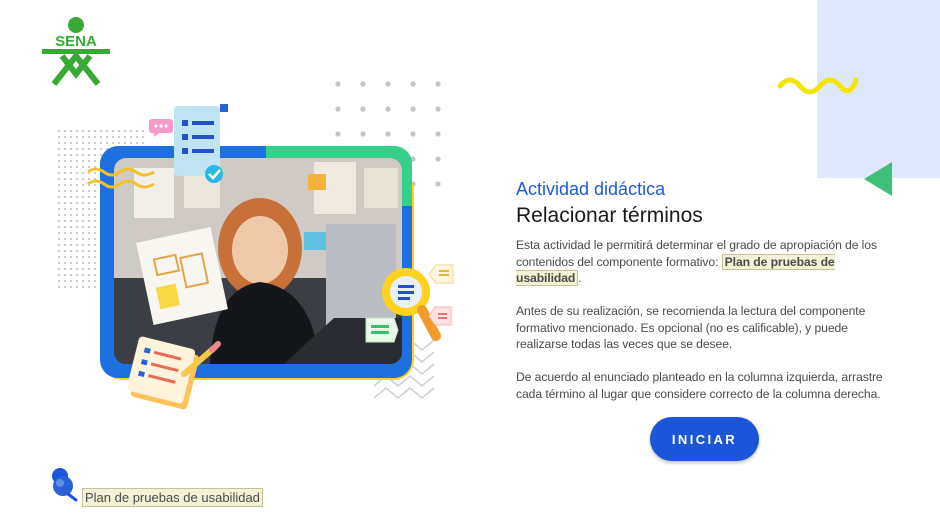  I want to click on squiggle-decor-icon, so click(121, 178).